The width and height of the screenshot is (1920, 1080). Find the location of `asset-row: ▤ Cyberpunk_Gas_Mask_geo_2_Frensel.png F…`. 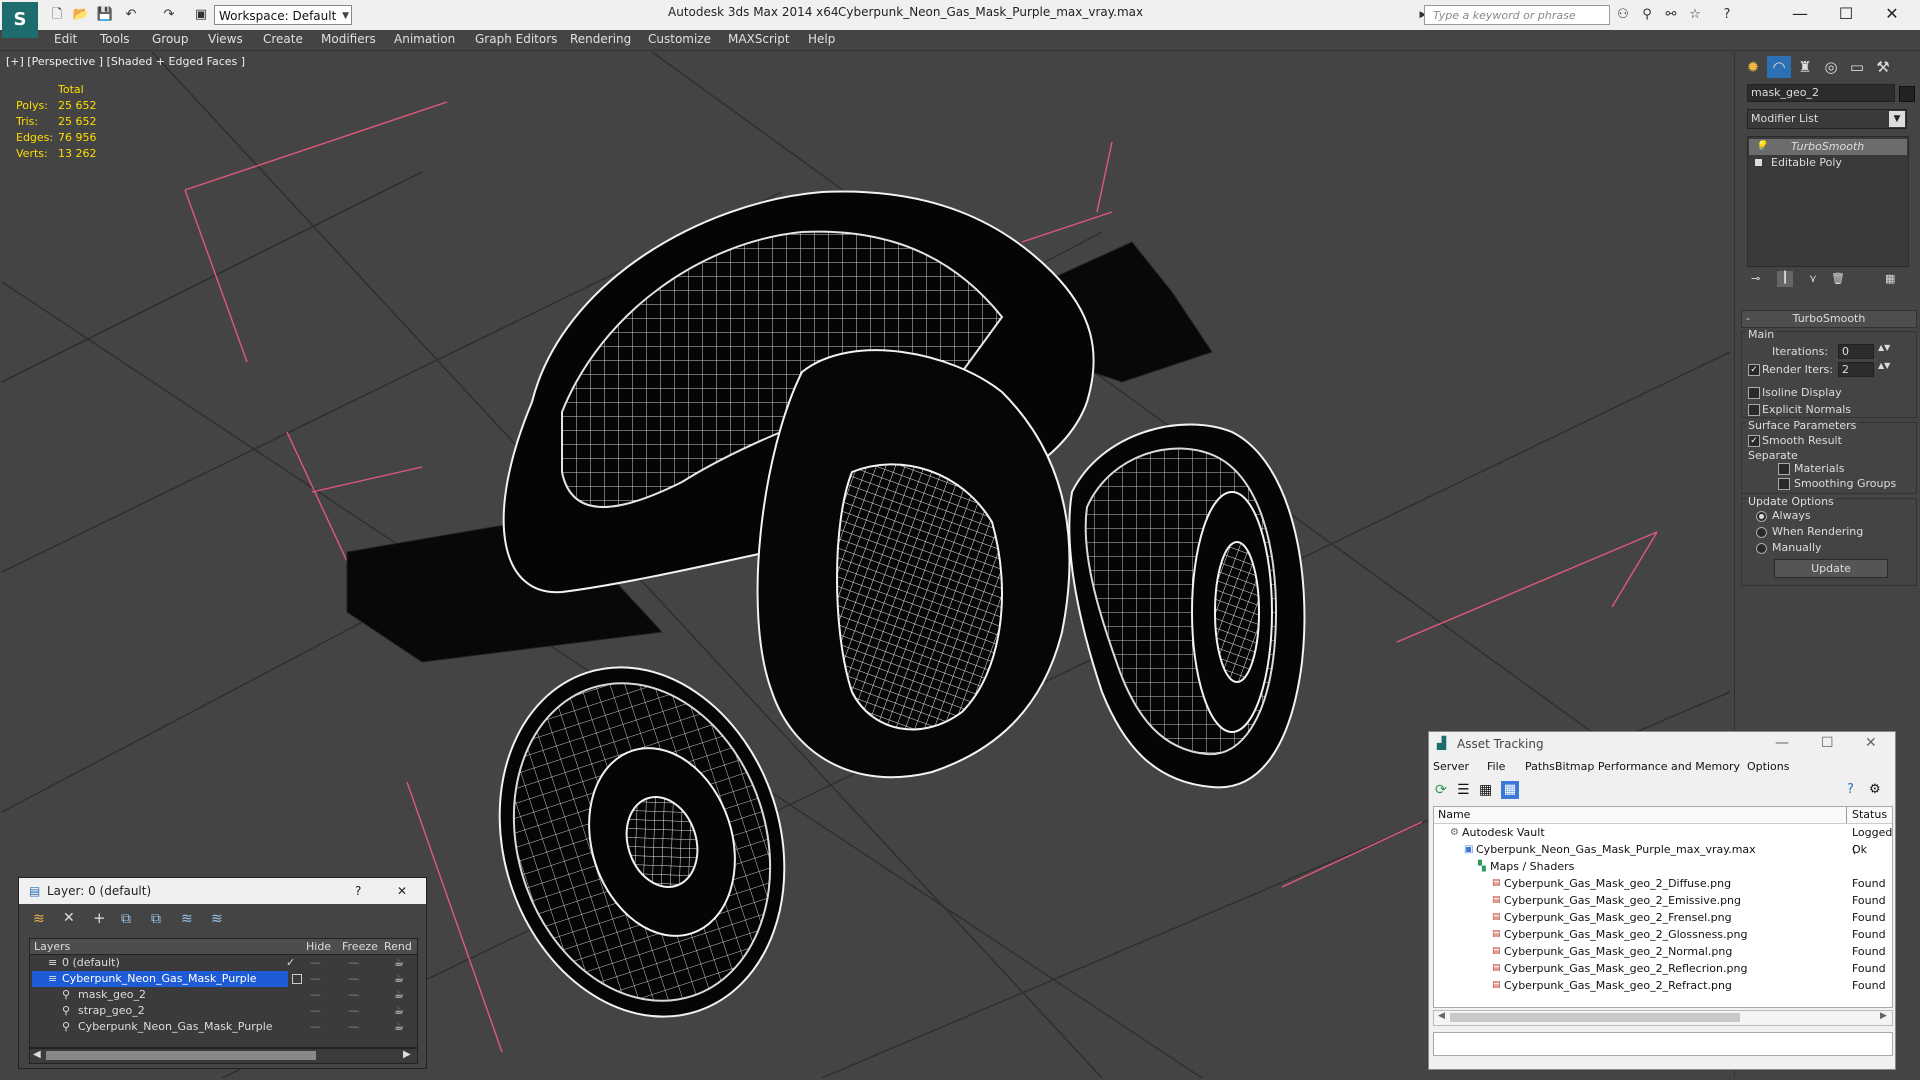

asset-row: ▤ Cyberpunk_Gas_Mask_geo_2_Frensel.png F… is located at coordinates (1663, 917).